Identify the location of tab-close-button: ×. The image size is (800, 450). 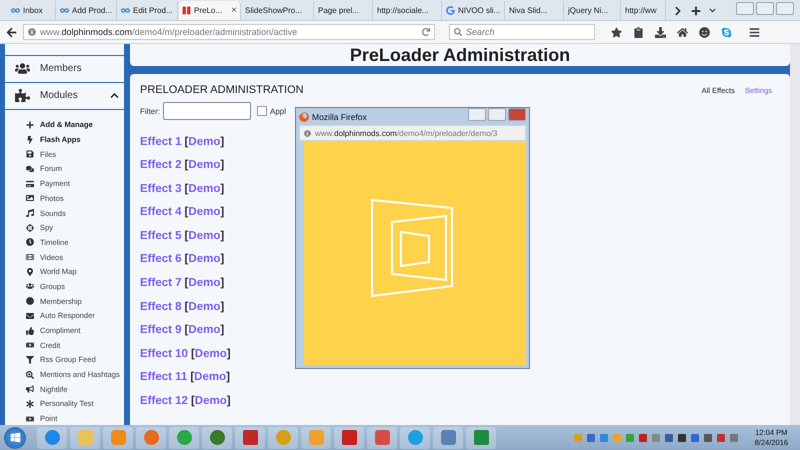
(234, 10).